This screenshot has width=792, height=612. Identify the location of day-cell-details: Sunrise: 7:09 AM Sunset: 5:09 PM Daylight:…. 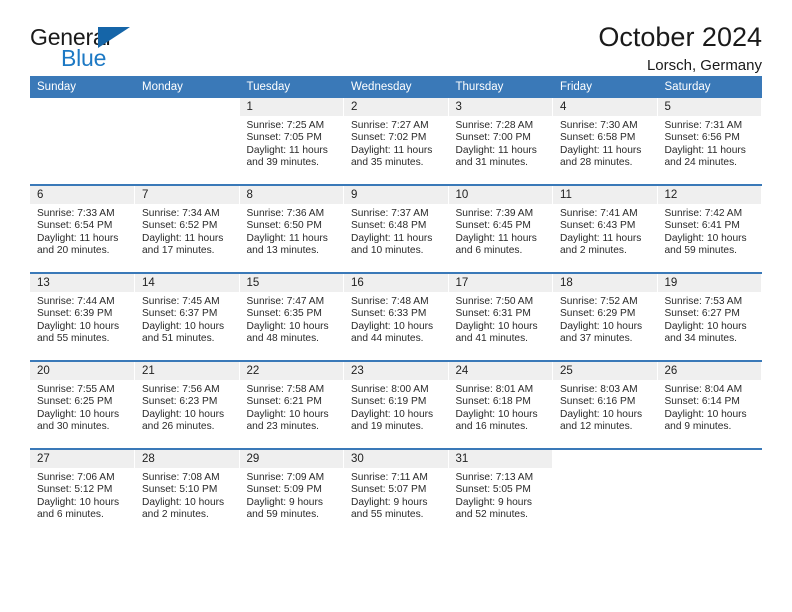
(292, 494).